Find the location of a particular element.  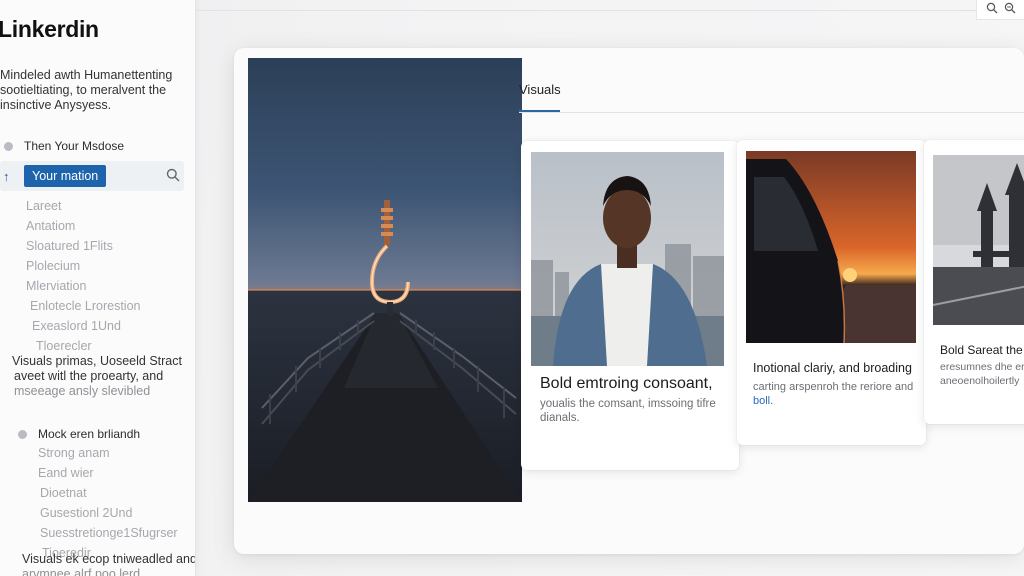

section-label: Mock eren brliandh is located at coordinates (89, 434).